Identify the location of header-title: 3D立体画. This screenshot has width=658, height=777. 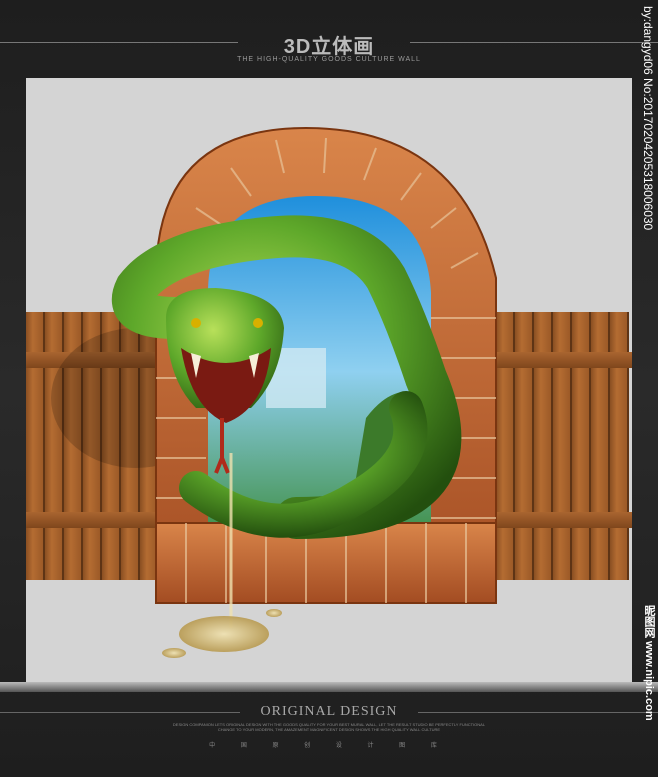
(329, 47).